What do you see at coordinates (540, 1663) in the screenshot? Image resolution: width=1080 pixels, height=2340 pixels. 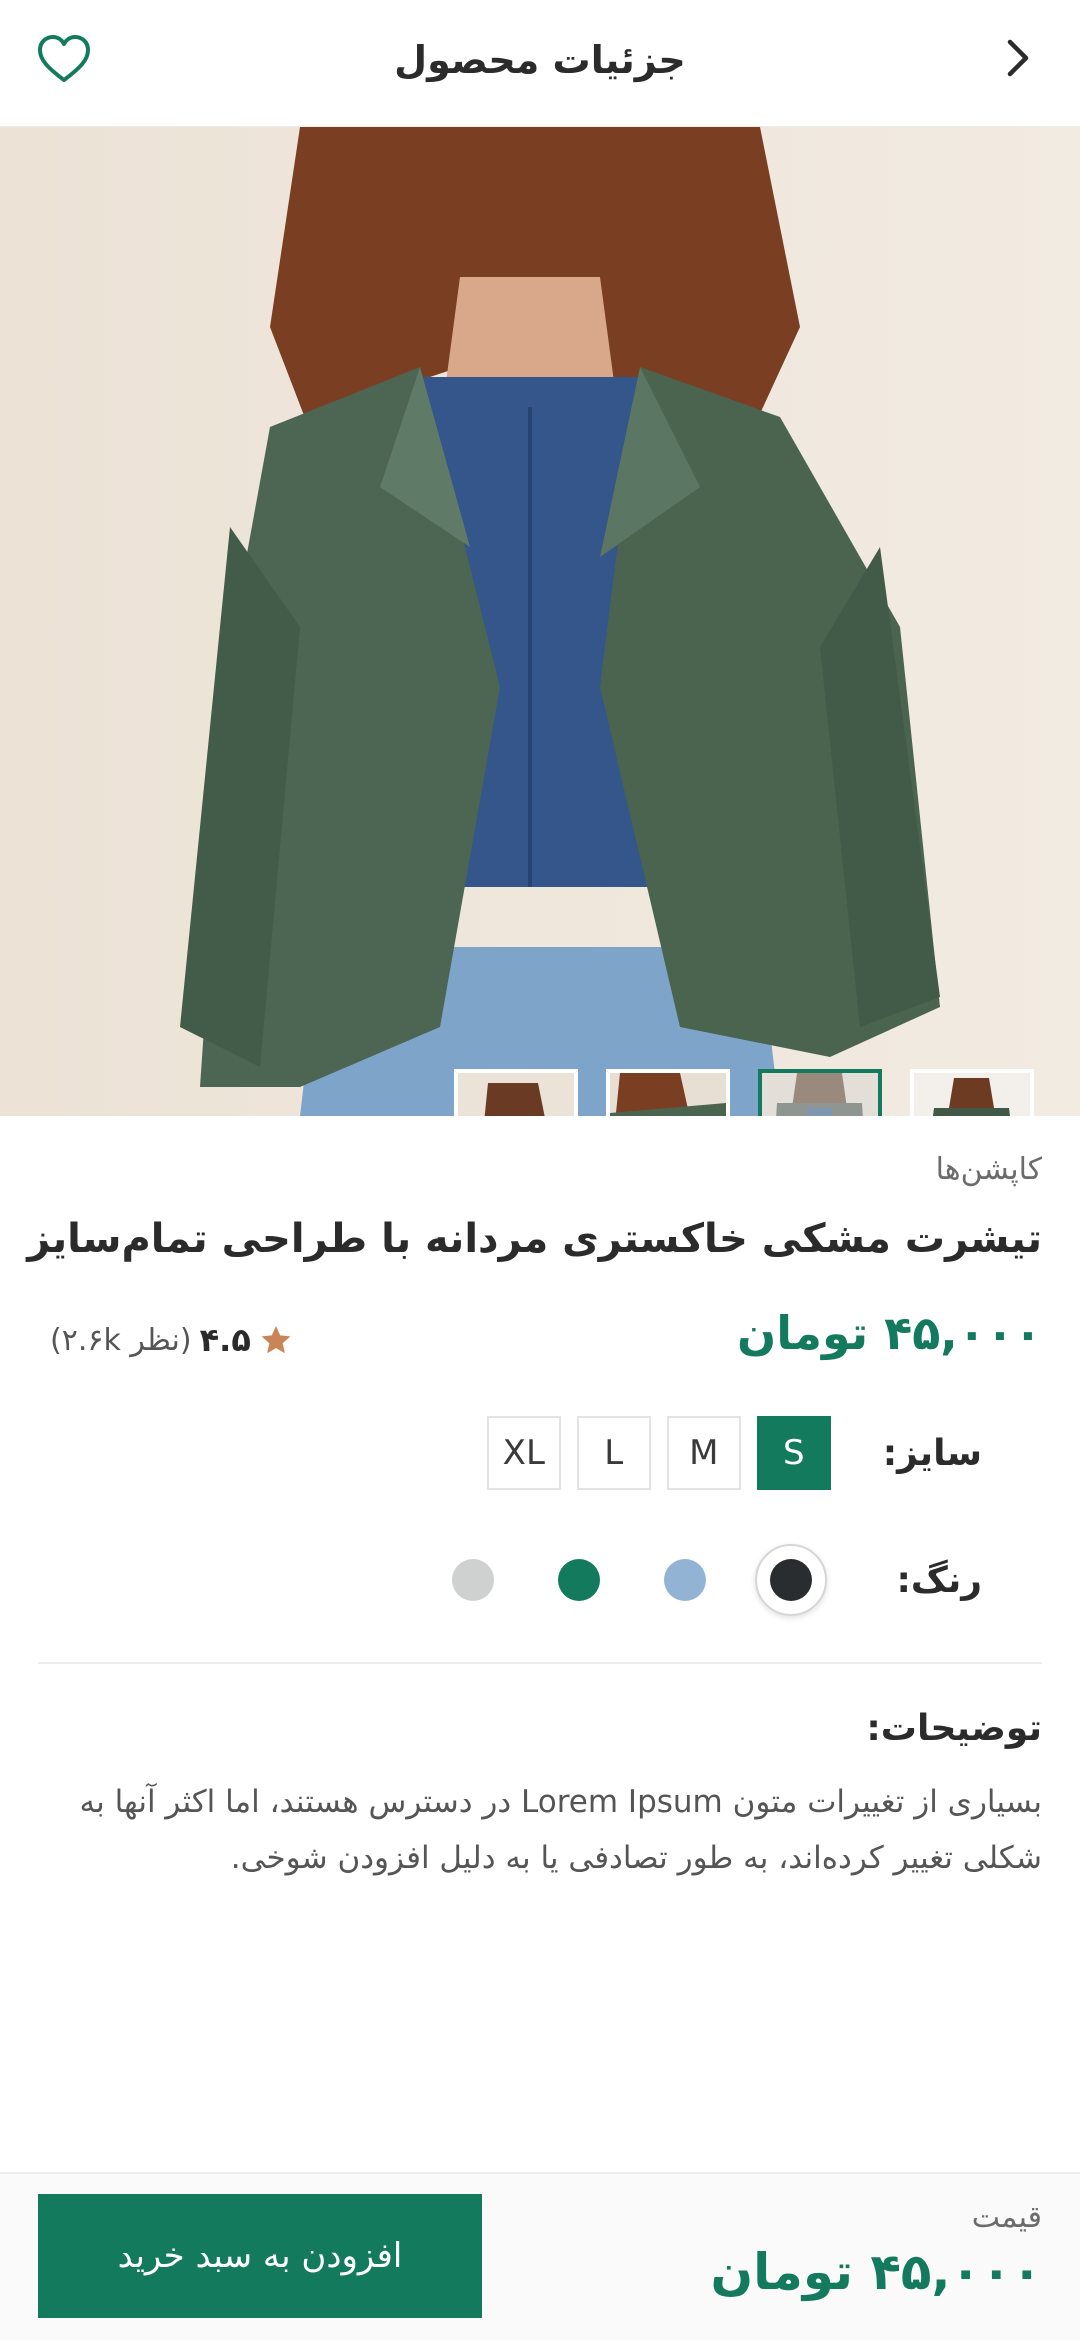 I see `divider` at bounding box center [540, 1663].